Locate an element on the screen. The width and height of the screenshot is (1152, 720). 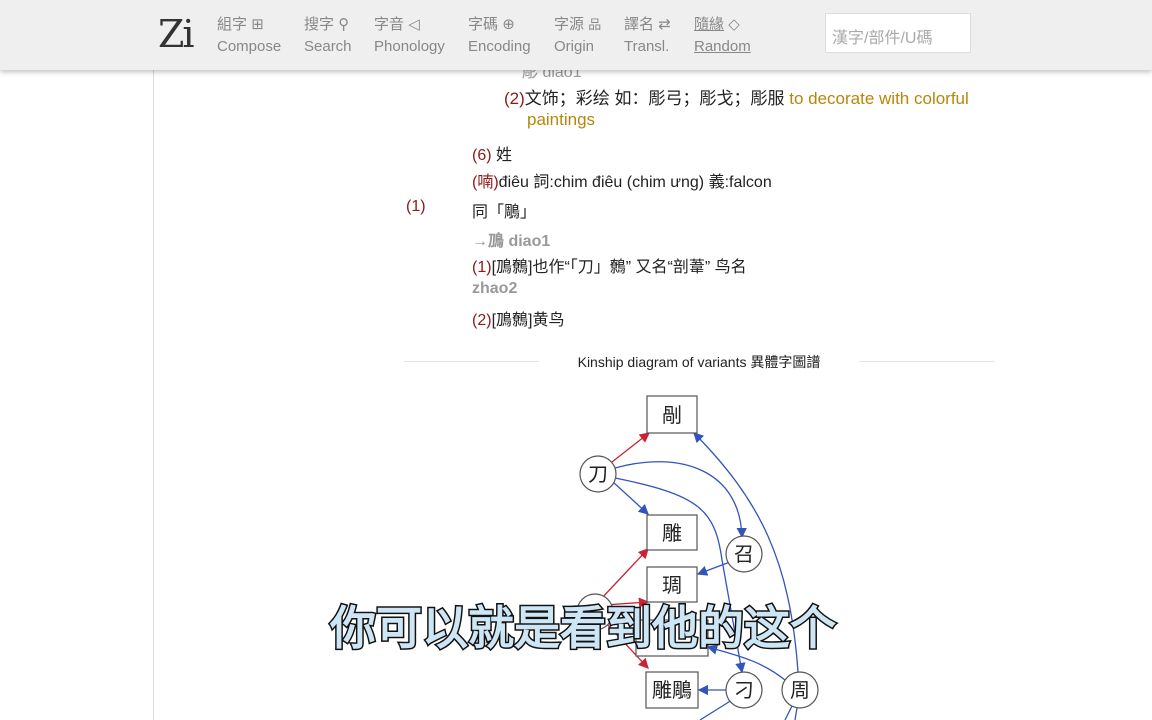
nav-label-zh: 譯名 is located at coordinates (639, 24).